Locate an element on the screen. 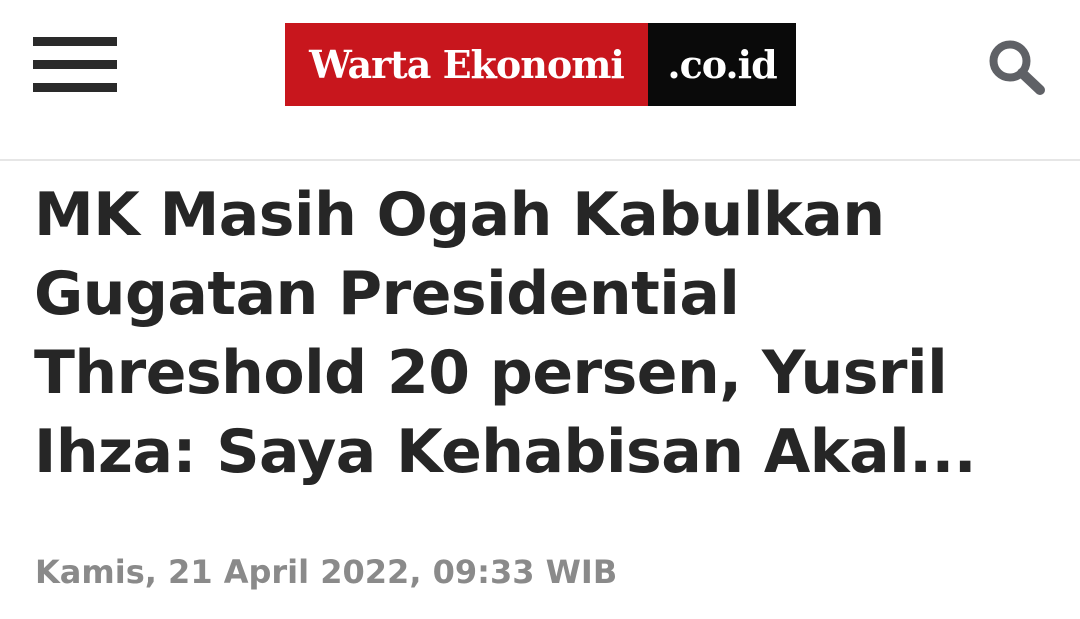  menu-button is located at coordinates (75, 65).